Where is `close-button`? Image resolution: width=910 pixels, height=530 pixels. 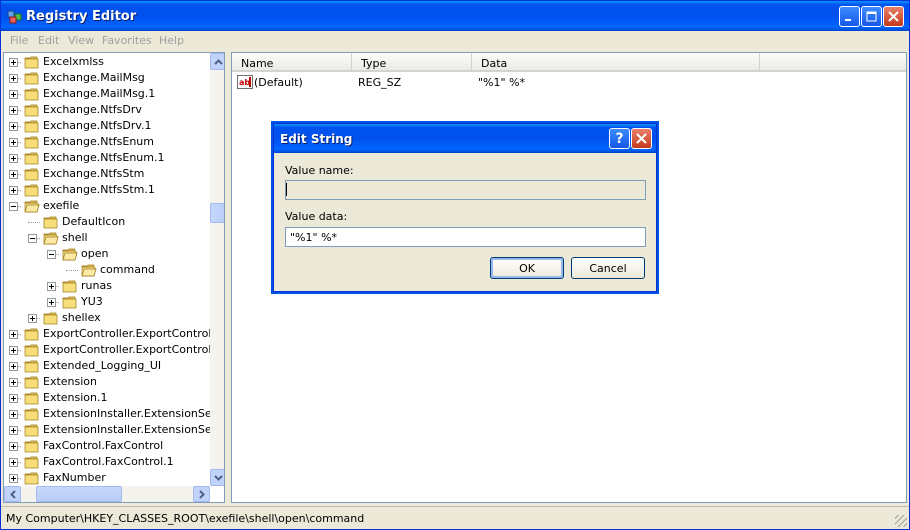
close-button is located at coordinates (893, 16).